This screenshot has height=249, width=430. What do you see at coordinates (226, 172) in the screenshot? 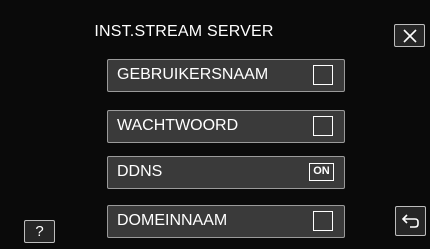
I see `menu-item-ddns: DDNS ON` at bounding box center [226, 172].